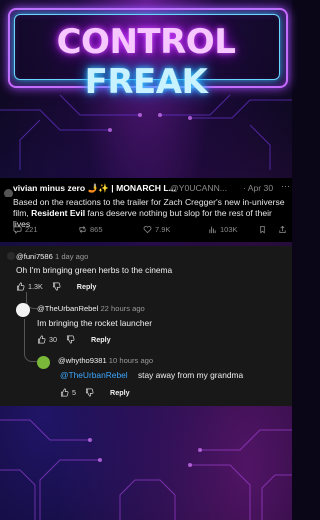 The image size is (320, 520). I want to click on comment-like-count: 30, so click(53, 339).